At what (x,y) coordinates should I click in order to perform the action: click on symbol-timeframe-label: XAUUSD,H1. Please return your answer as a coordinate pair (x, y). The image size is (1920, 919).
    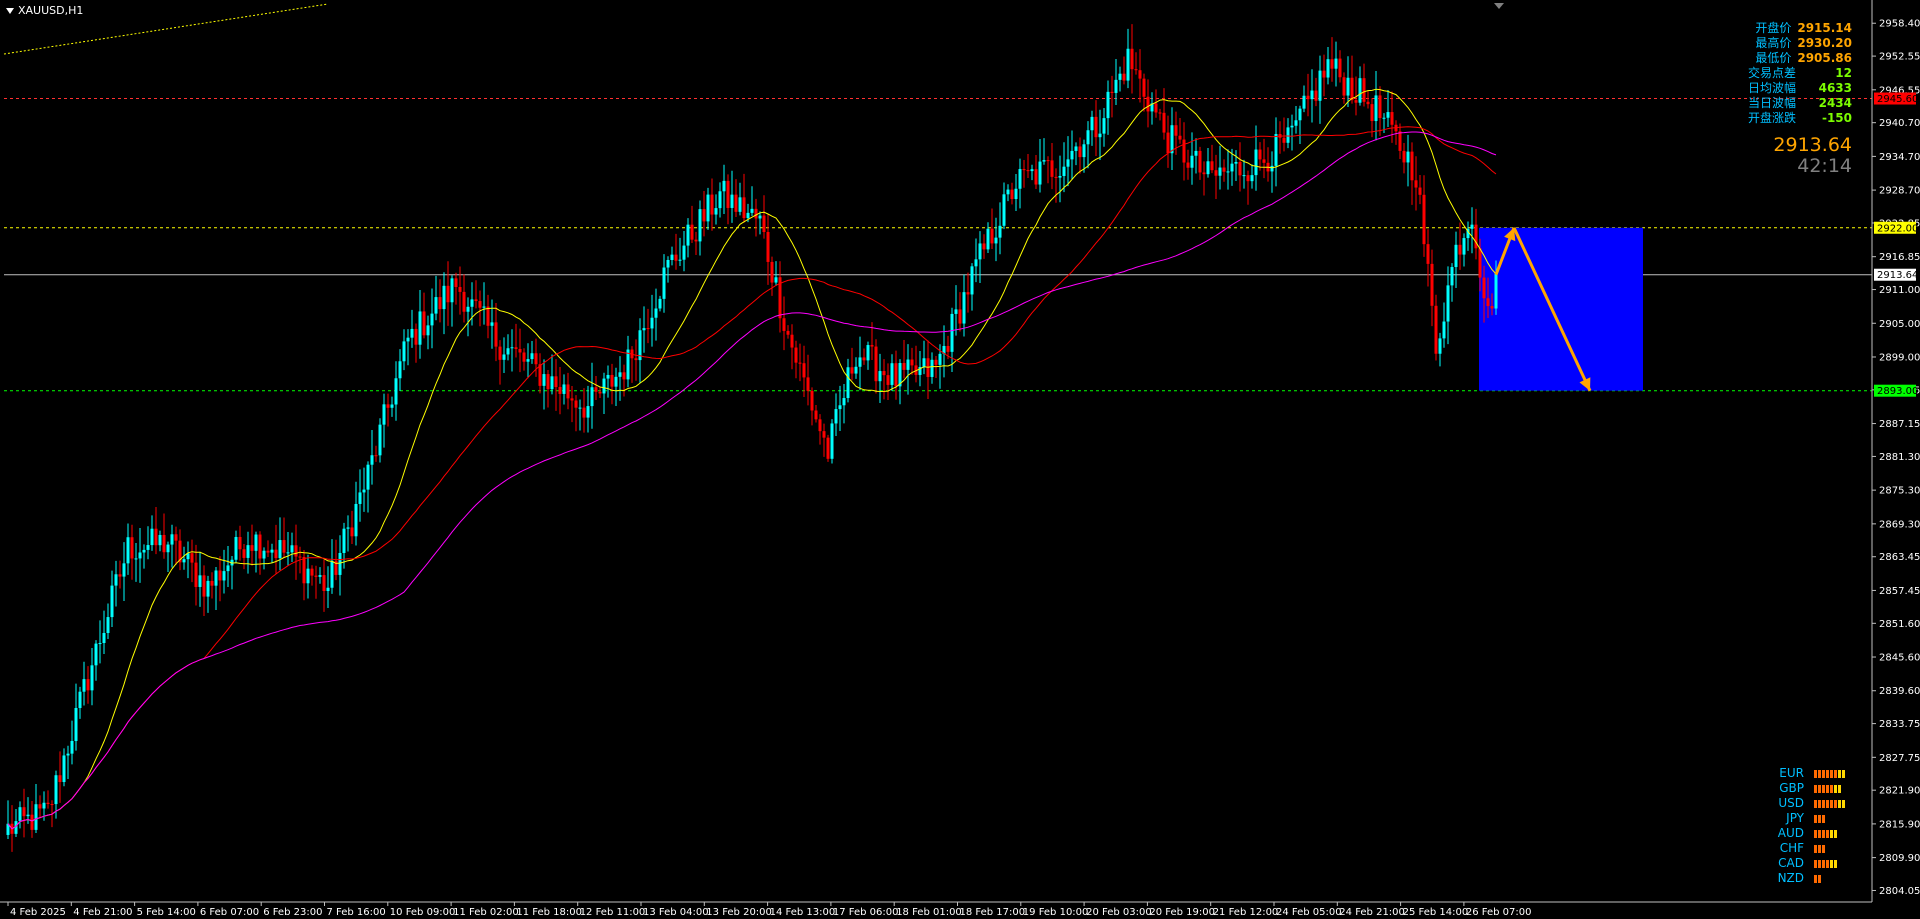
    Looking at the image, I should click on (44, 10).